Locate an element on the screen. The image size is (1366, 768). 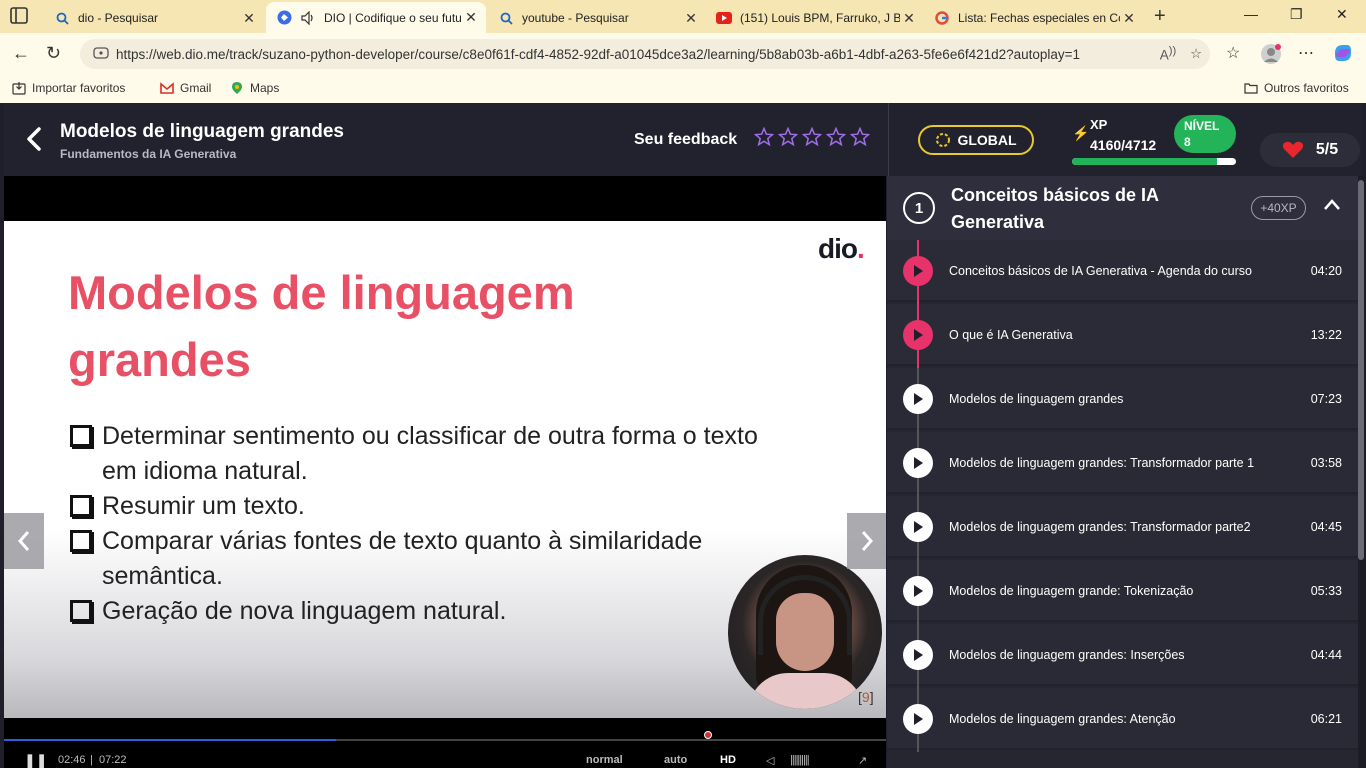
slide-bullet: Geração de nova linguagem natural. is located at coordinates (420, 611).